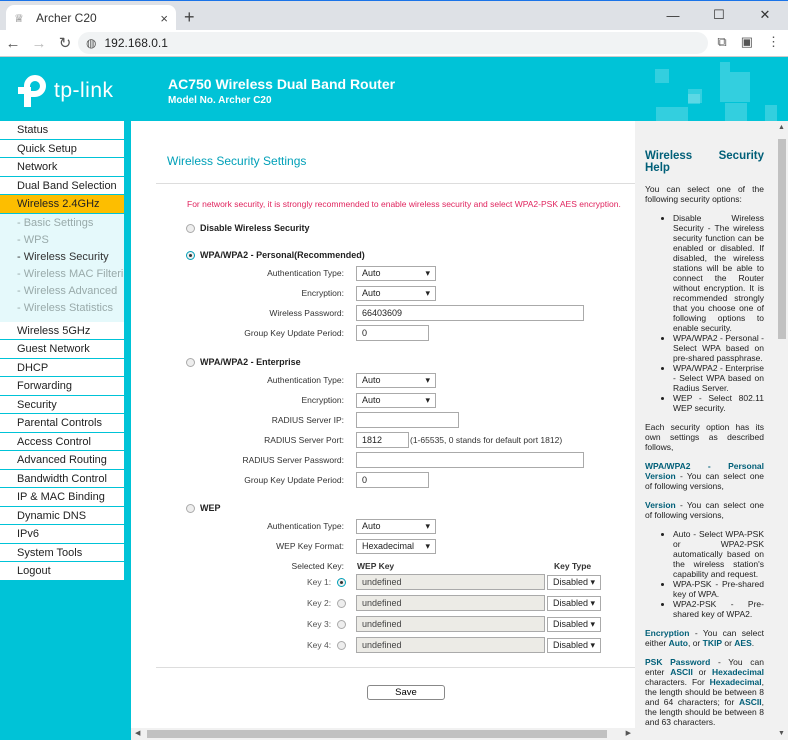 This screenshot has width=788, height=740. What do you see at coordinates (62, 257) in the screenshot?
I see `sidebar-subitem-wireless-security: - Wireless Security` at bounding box center [62, 257].